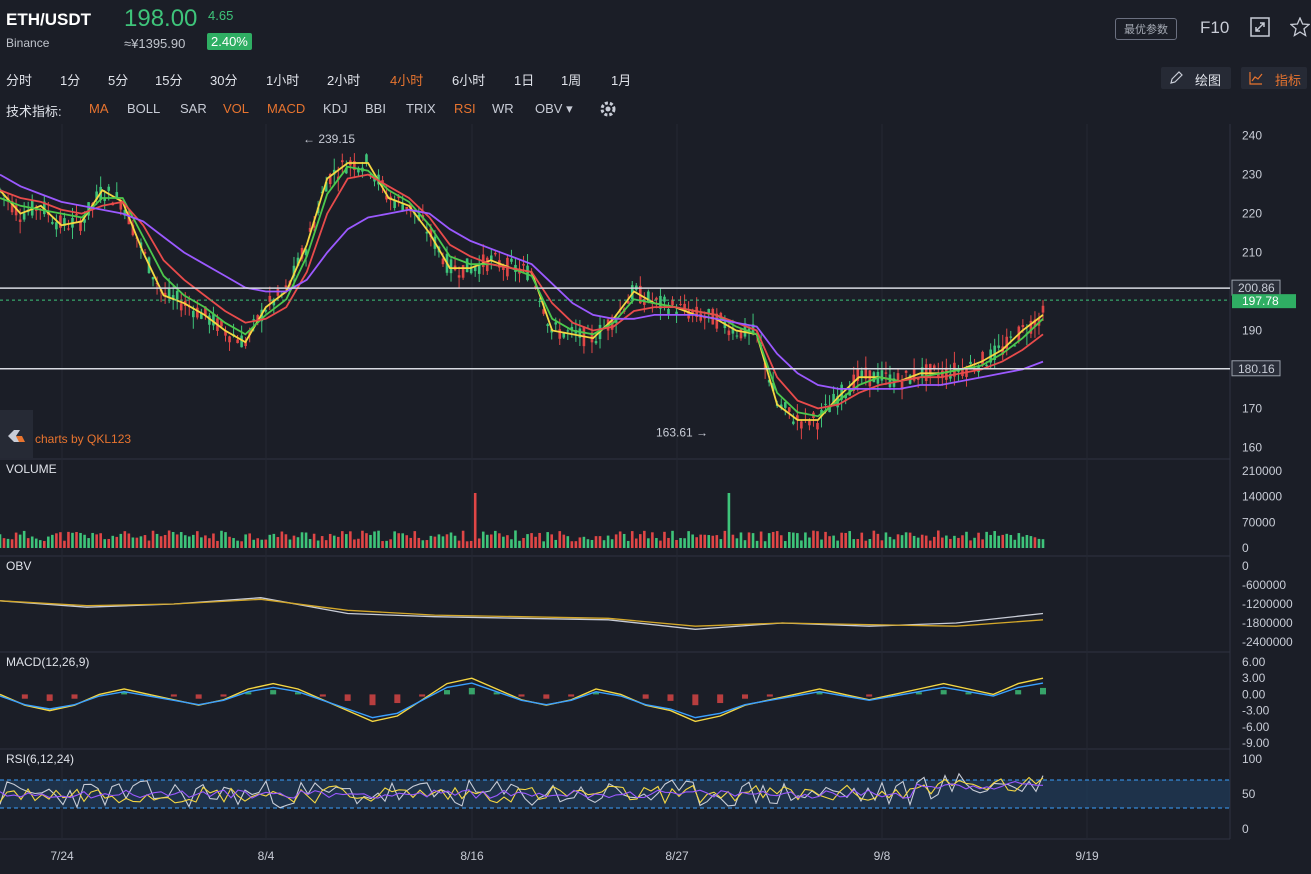  I want to click on indicator-4: MACD, so click(286, 108).